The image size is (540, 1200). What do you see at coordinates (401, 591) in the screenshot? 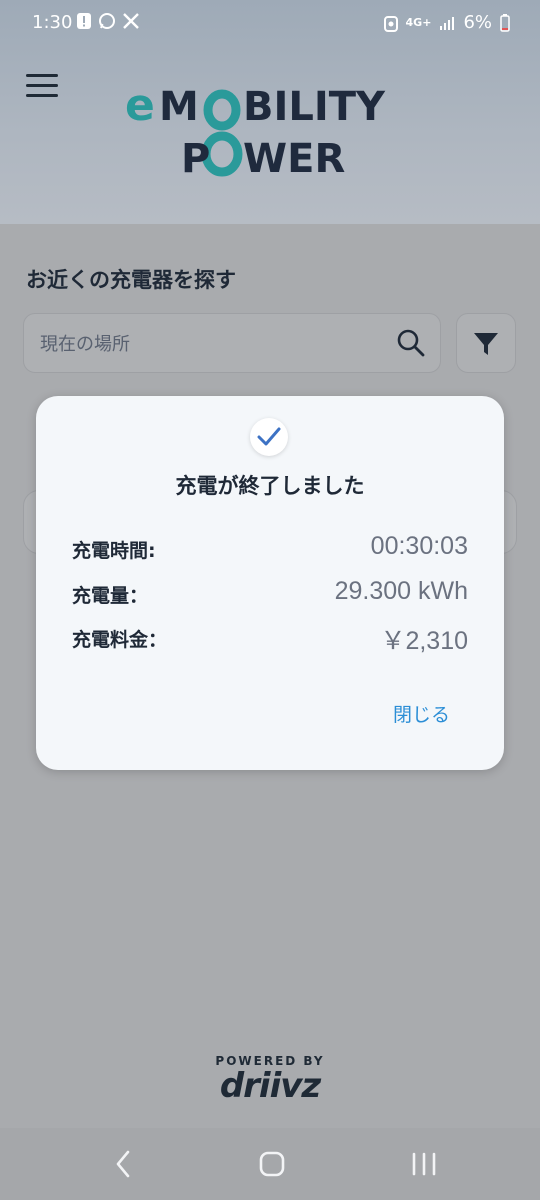
I see `charging-amount-value: 29.300 kWh` at bounding box center [401, 591].